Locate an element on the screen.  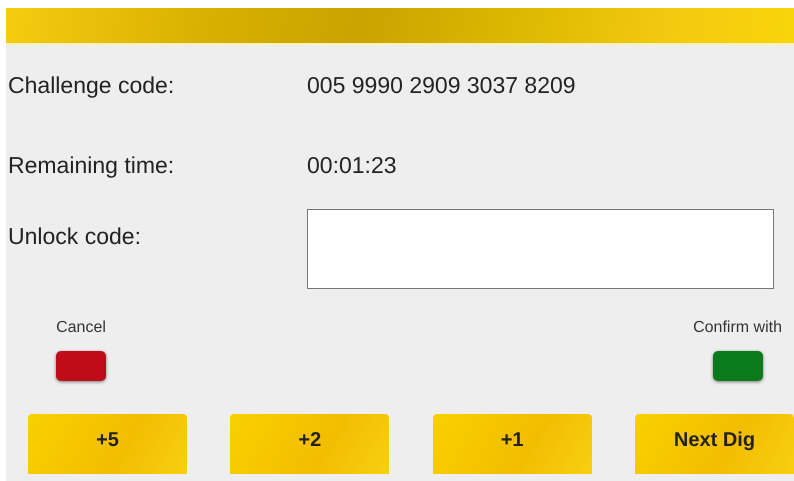
field-value: 00:01:23 is located at coordinates (352, 165).